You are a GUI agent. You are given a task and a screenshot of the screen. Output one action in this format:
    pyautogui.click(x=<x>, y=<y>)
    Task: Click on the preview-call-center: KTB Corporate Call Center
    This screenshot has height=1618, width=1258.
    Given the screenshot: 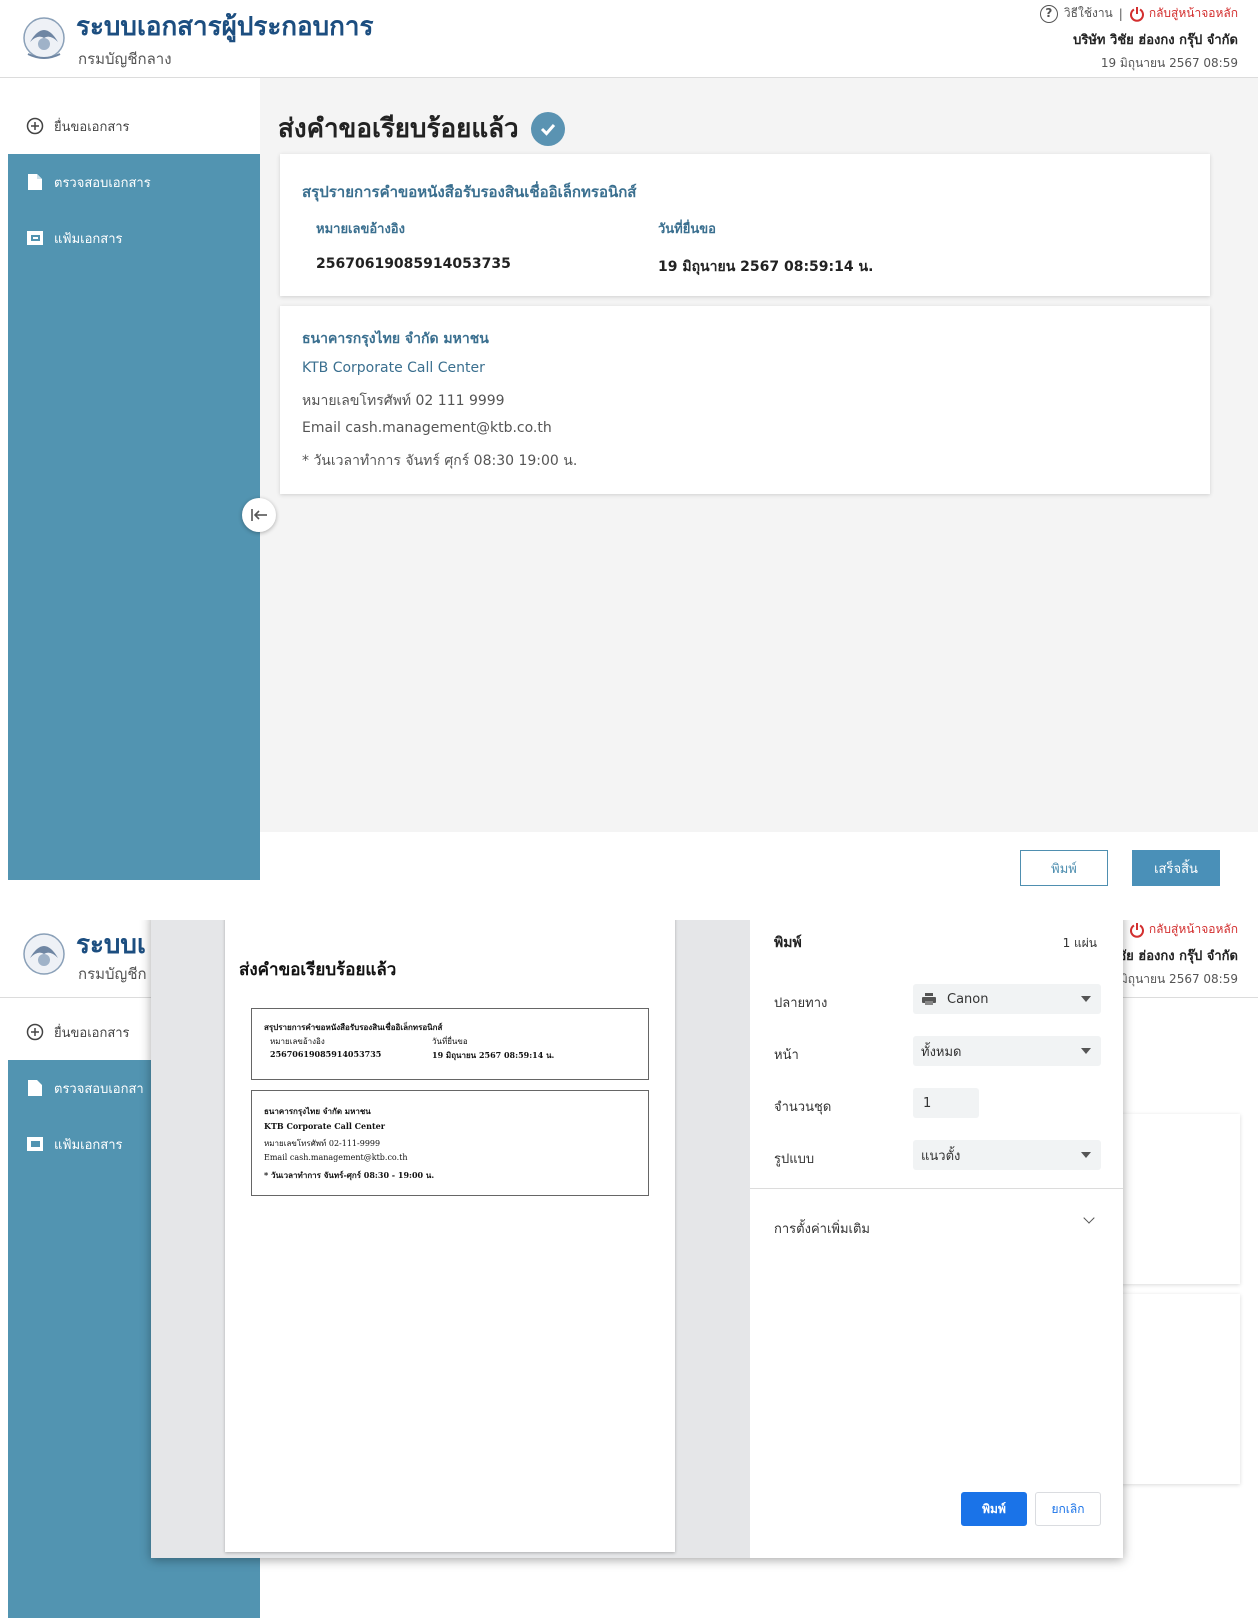 What is the action you would take?
    pyautogui.click(x=324, y=1126)
    